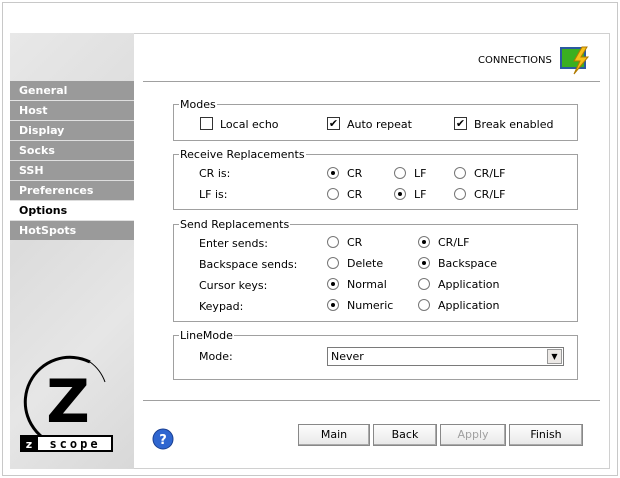 The image size is (620, 478). I want to click on keypad-label: Keypad:, so click(221, 306).